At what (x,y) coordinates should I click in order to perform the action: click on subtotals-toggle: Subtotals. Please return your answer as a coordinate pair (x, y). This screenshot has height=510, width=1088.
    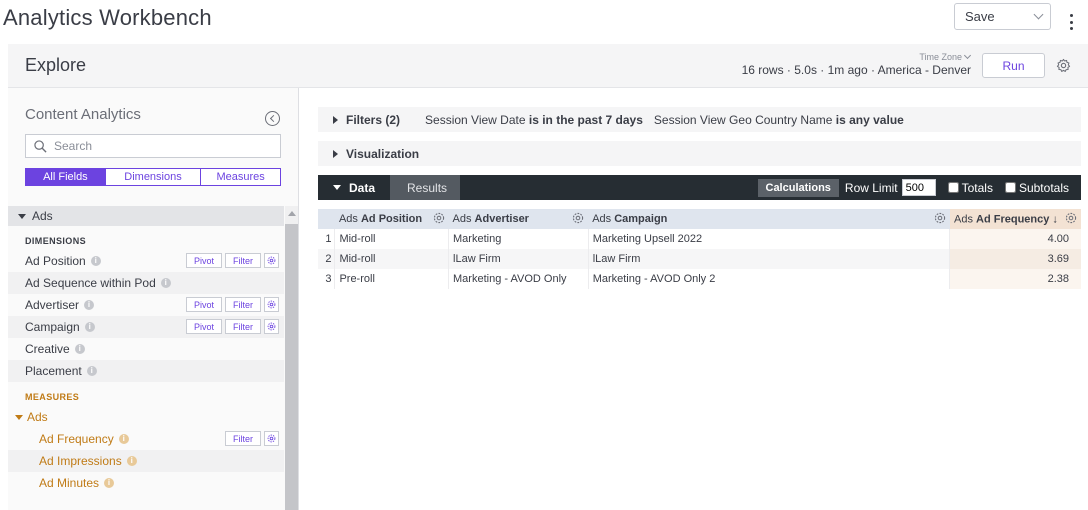
    Looking at the image, I should click on (1036, 188).